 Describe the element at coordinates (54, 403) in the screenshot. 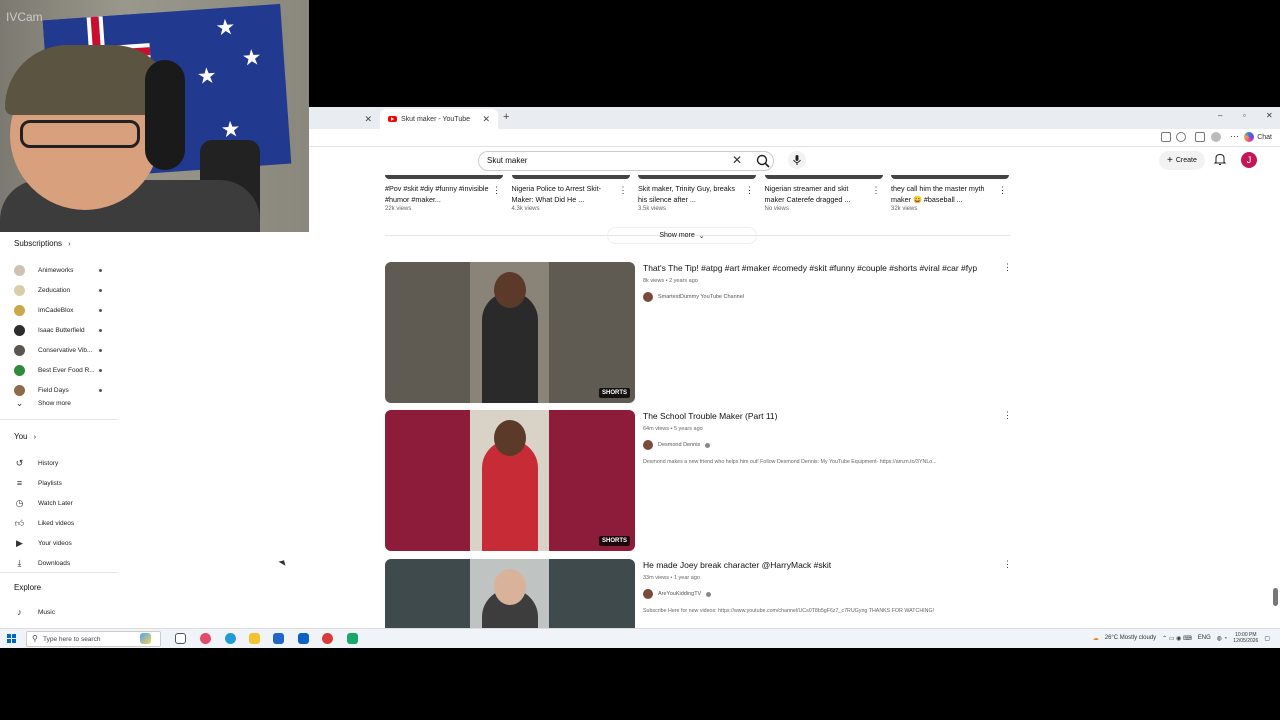

I see `show-more-label: Show more` at that location.